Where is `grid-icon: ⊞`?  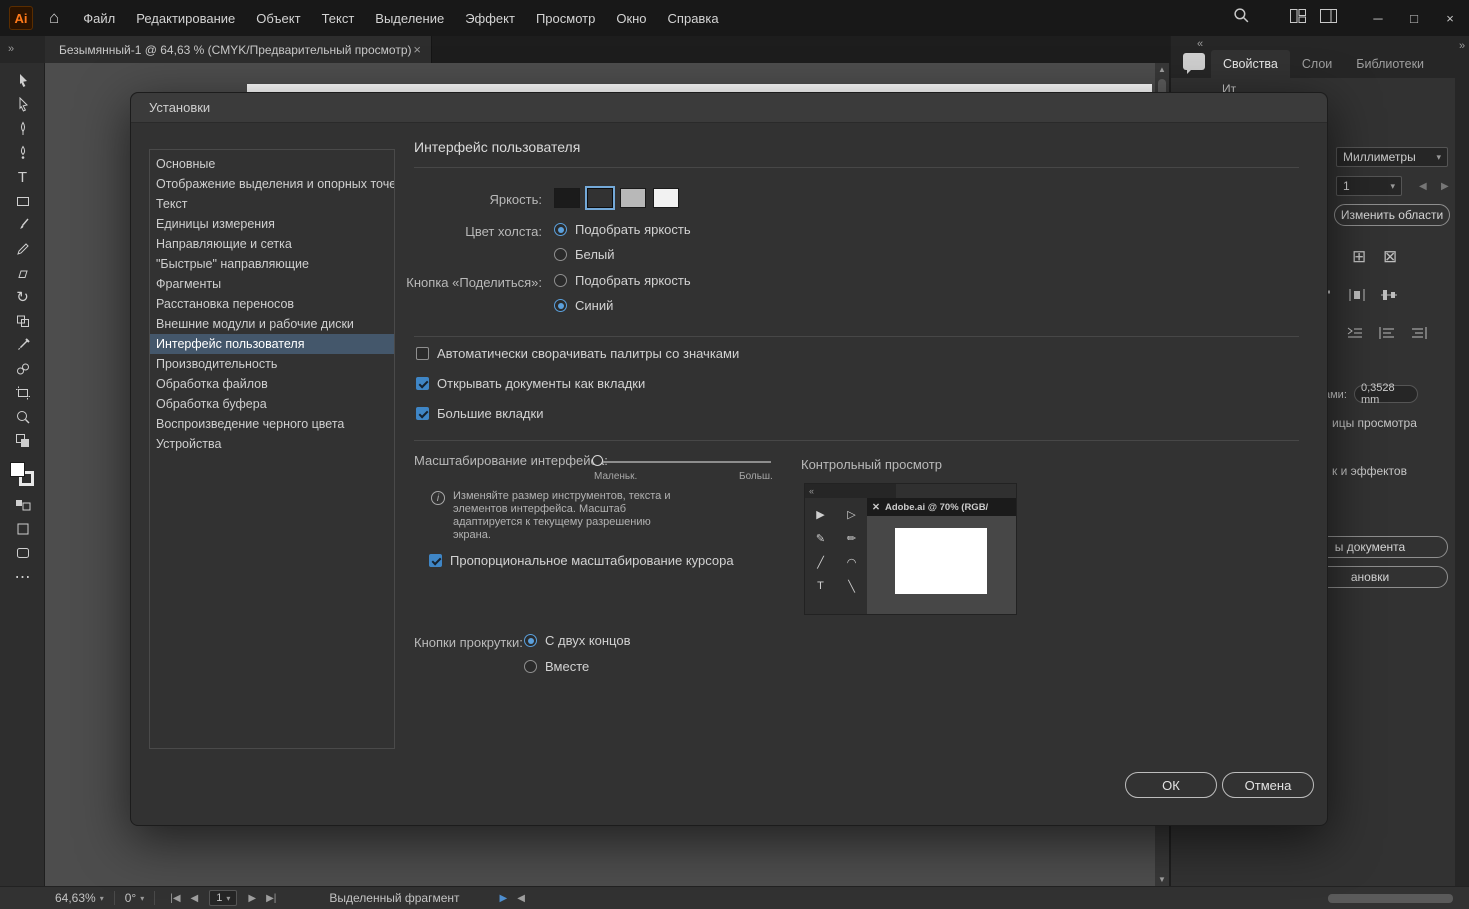
grid-icon: ⊞ is located at coordinates (1359, 257).